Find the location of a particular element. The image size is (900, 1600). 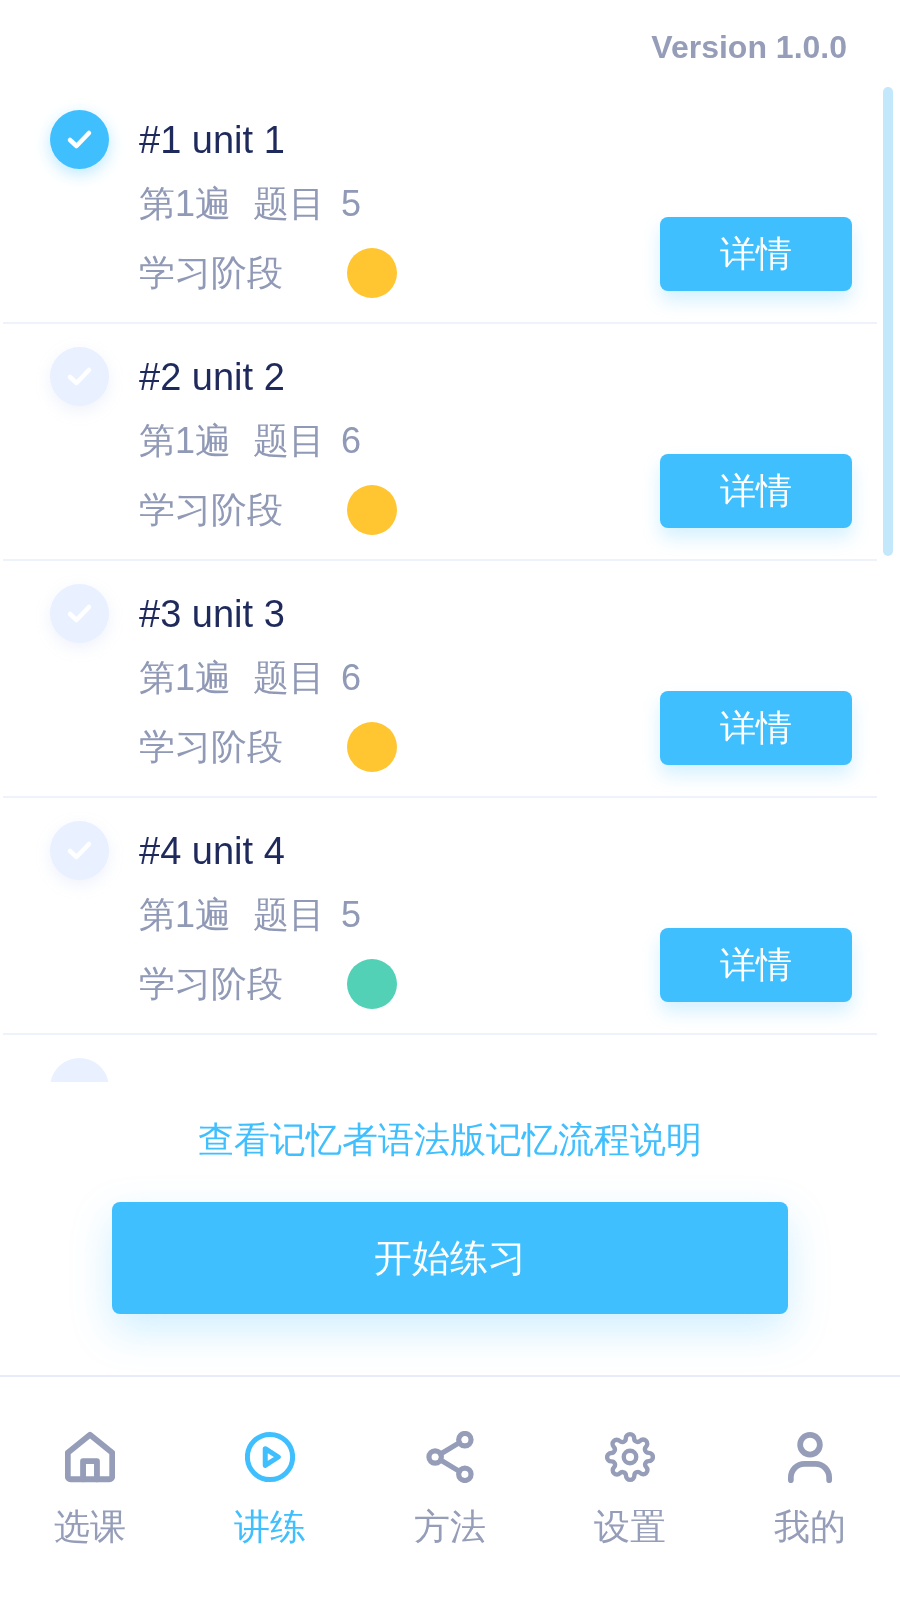

nav-tab: 讲练 is located at coordinates (270, 1490).